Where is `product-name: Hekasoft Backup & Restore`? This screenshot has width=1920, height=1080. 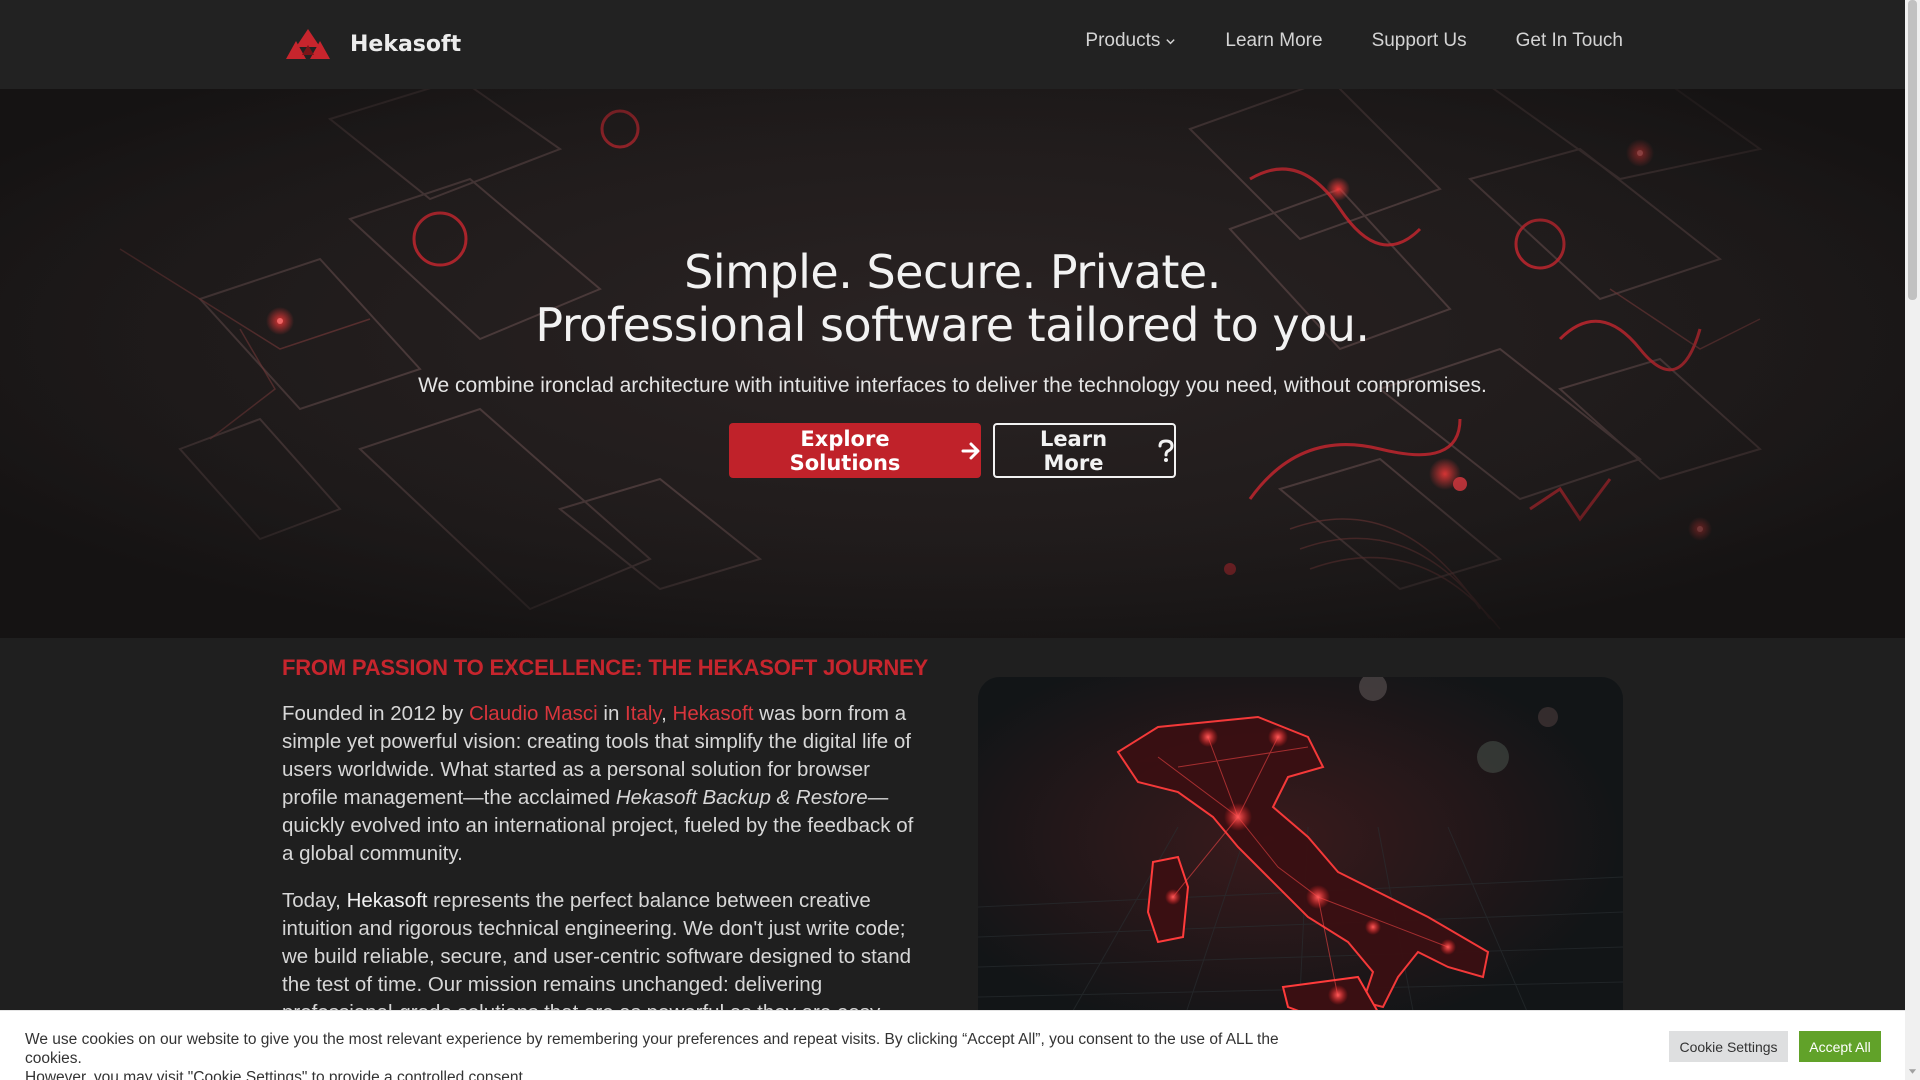 product-name: Hekasoft Backup & Restore is located at coordinates (741, 797).